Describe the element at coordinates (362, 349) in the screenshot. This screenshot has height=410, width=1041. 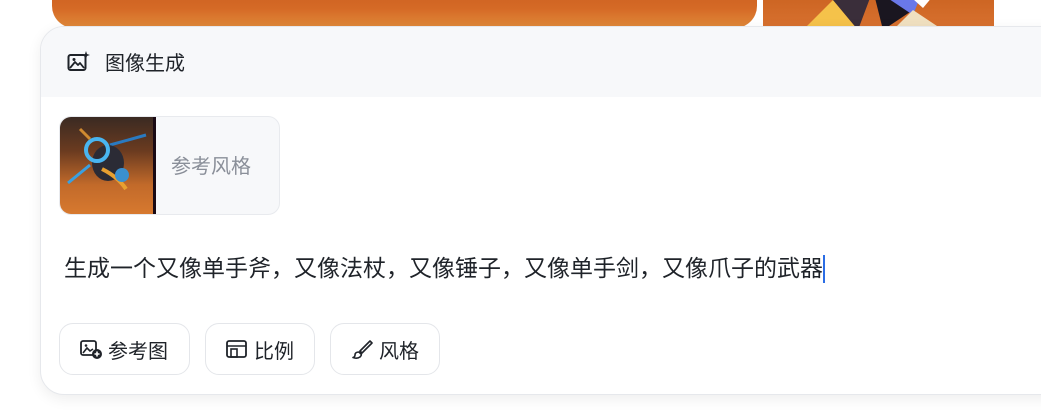
I see `brush-icon` at that location.